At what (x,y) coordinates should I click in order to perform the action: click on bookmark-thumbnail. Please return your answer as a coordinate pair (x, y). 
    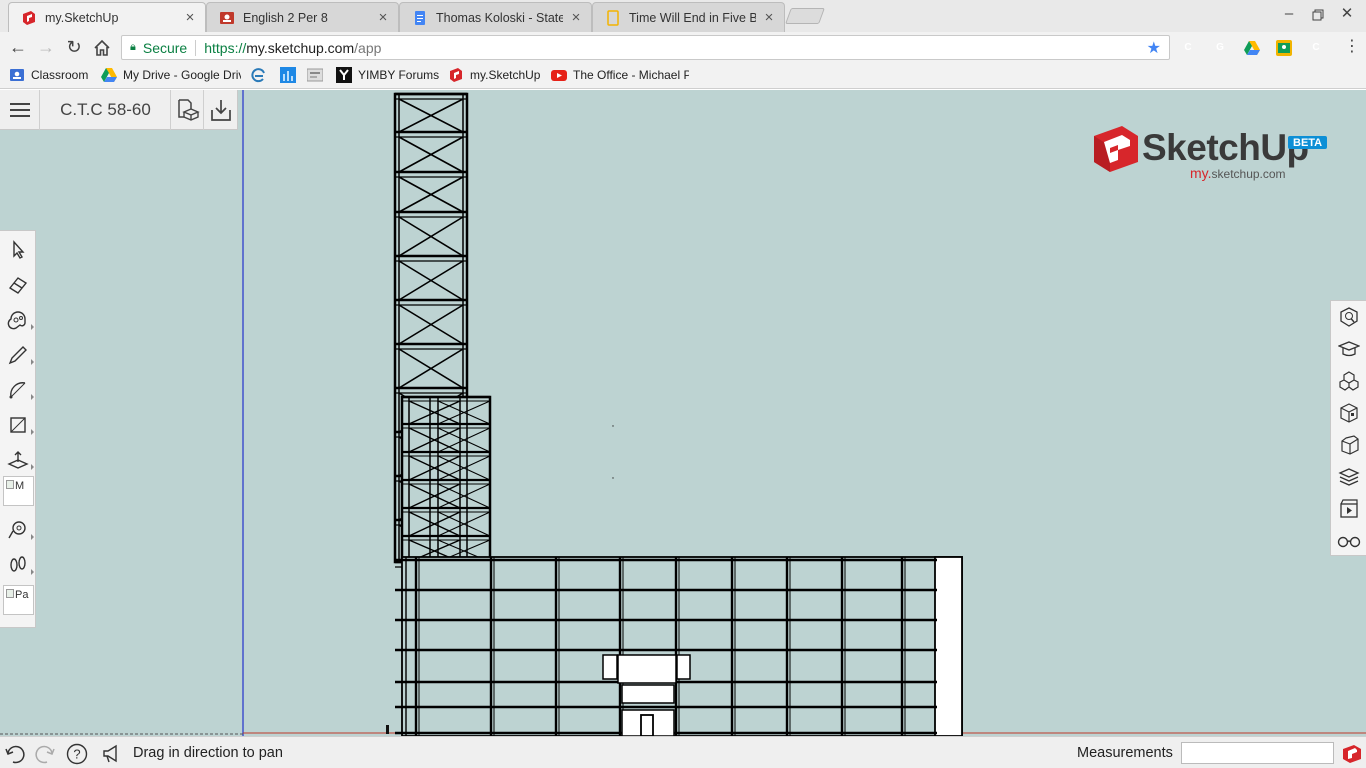
    Looking at the image, I should click on (316, 75).